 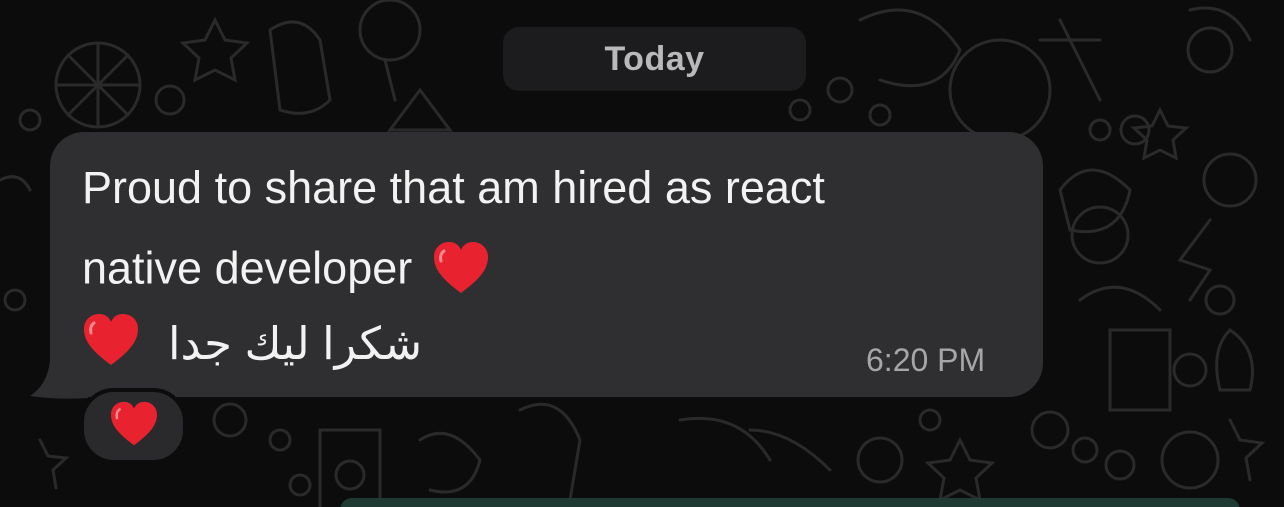 What do you see at coordinates (295, 343) in the screenshot?
I see `message-text-arabic: شكرا ليك جدا` at bounding box center [295, 343].